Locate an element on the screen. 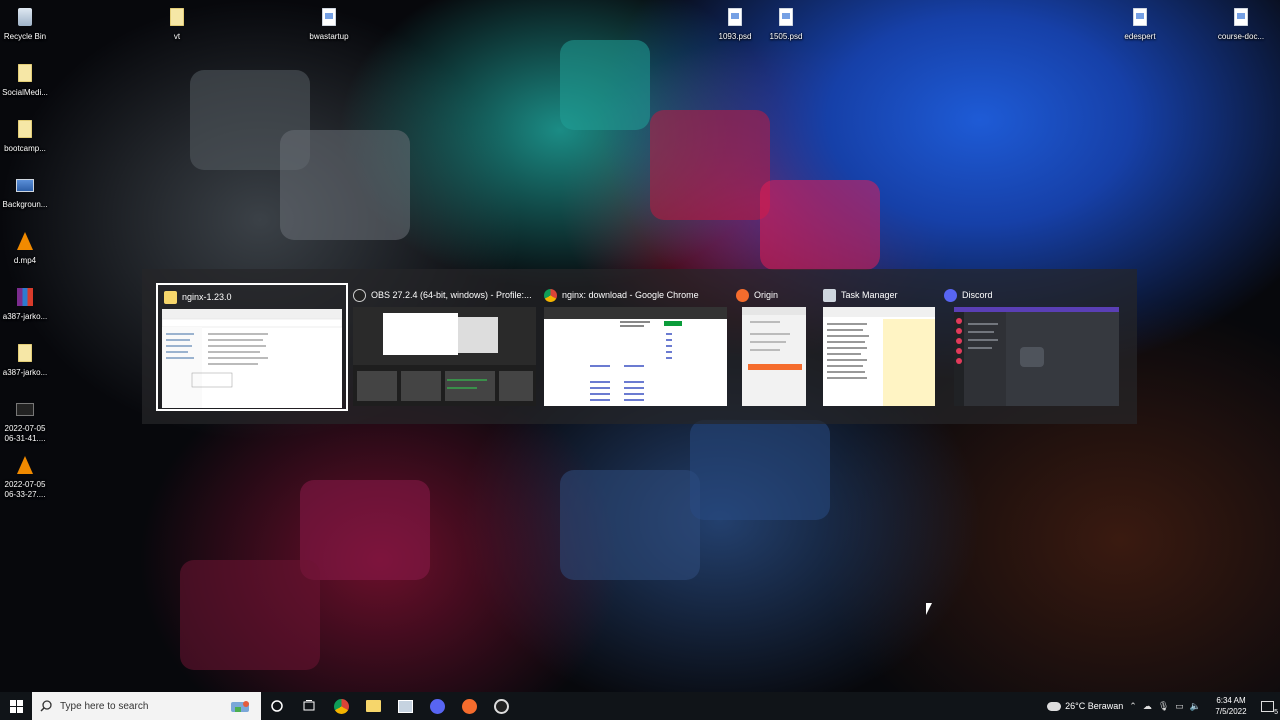 This screenshot has height=720, width=1280. switcher-window-explorer: nginx-1.23.0 is located at coordinates (252, 347).